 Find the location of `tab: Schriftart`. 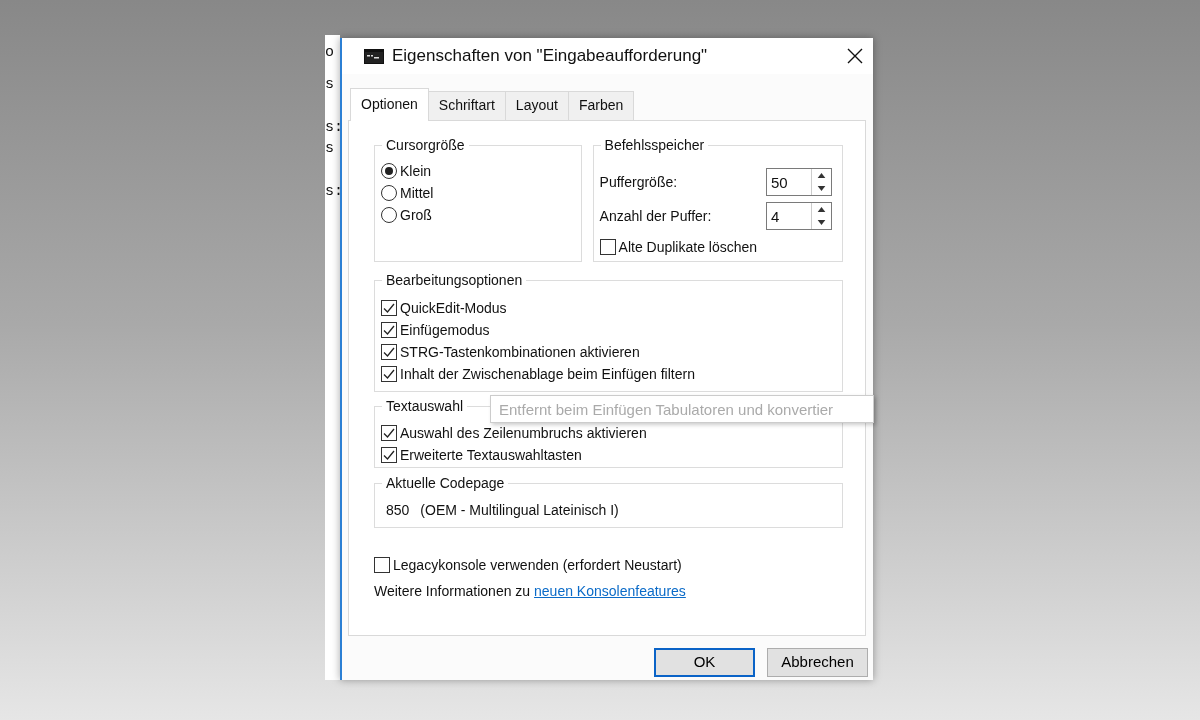

tab: Schriftart is located at coordinates (466, 105).